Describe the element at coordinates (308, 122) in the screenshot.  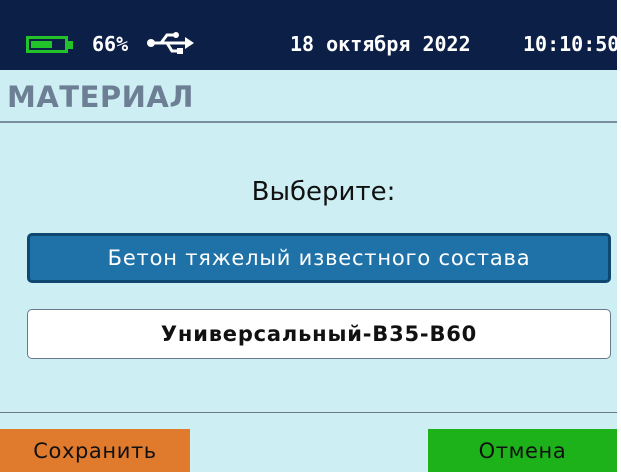
I see `title-divider` at that location.